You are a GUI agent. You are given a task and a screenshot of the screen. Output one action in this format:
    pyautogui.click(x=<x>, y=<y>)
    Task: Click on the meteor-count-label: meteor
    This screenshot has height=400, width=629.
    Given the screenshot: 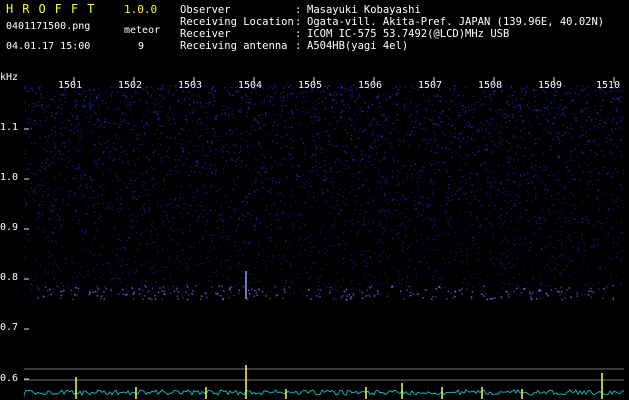 What is the action you would take?
    pyautogui.click(x=142, y=30)
    